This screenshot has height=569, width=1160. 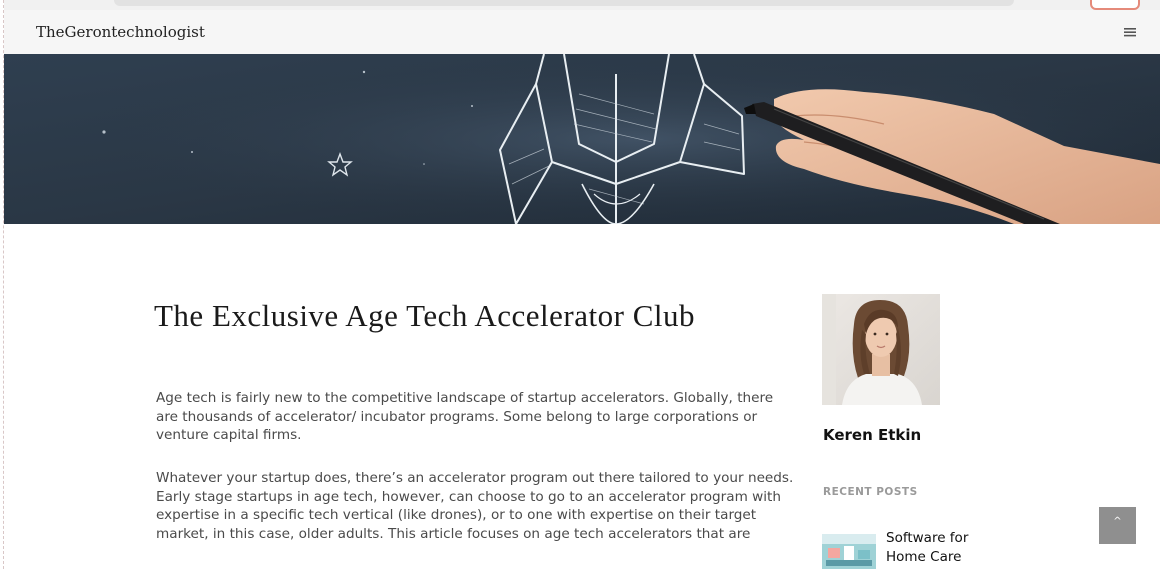 I want to click on scroll-to-top-button: ^, so click(x=1117, y=525).